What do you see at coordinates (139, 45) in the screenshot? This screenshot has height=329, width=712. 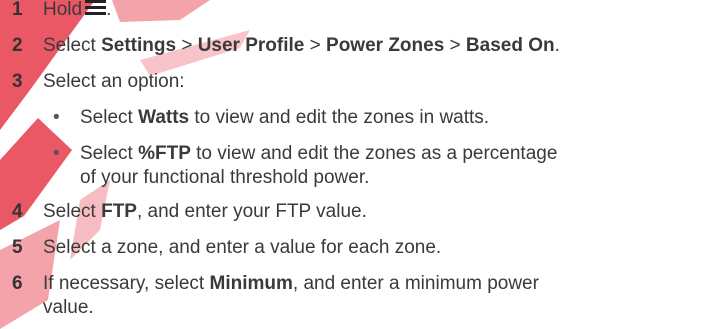 I see `menu-path-settings: Settings` at bounding box center [139, 45].